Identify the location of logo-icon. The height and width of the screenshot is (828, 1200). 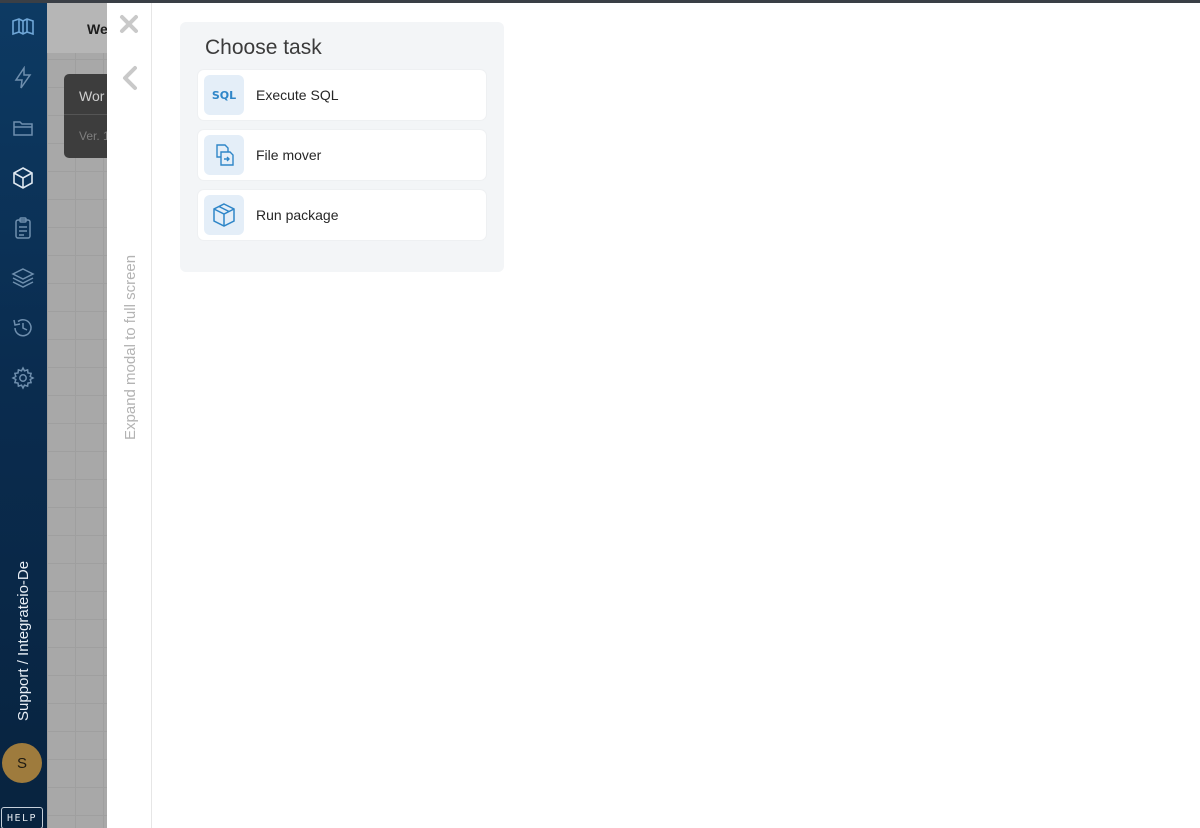
(23, 27).